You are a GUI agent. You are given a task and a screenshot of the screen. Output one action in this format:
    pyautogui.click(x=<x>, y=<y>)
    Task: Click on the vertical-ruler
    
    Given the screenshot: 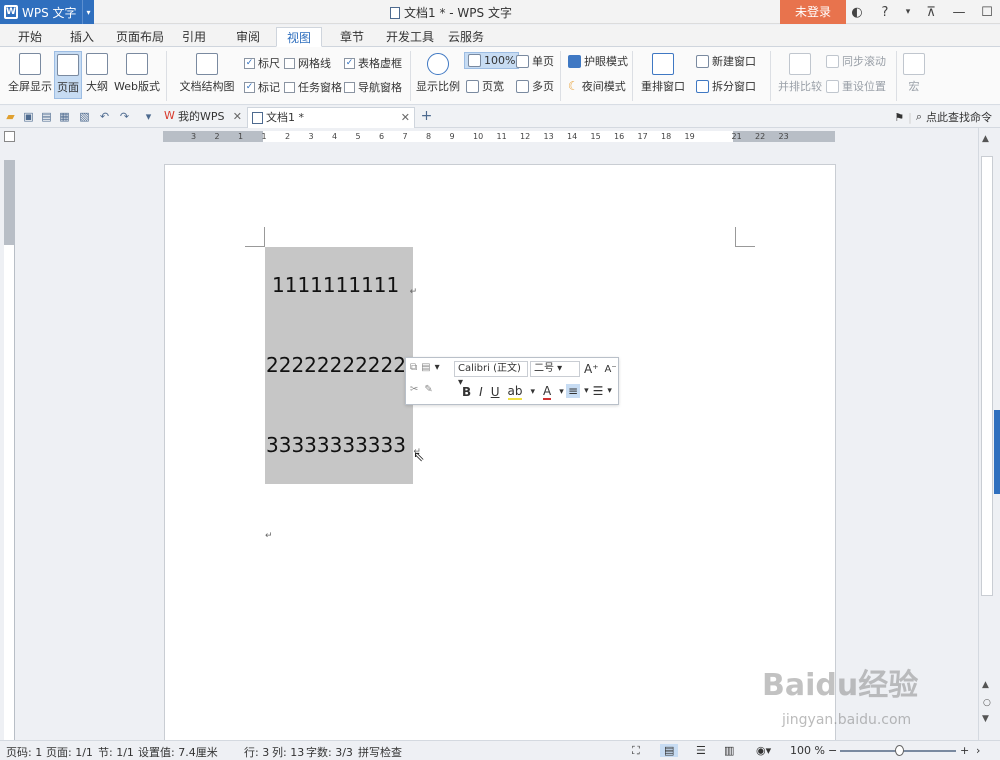 What is the action you would take?
    pyautogui.click(x=9, y=450)
    